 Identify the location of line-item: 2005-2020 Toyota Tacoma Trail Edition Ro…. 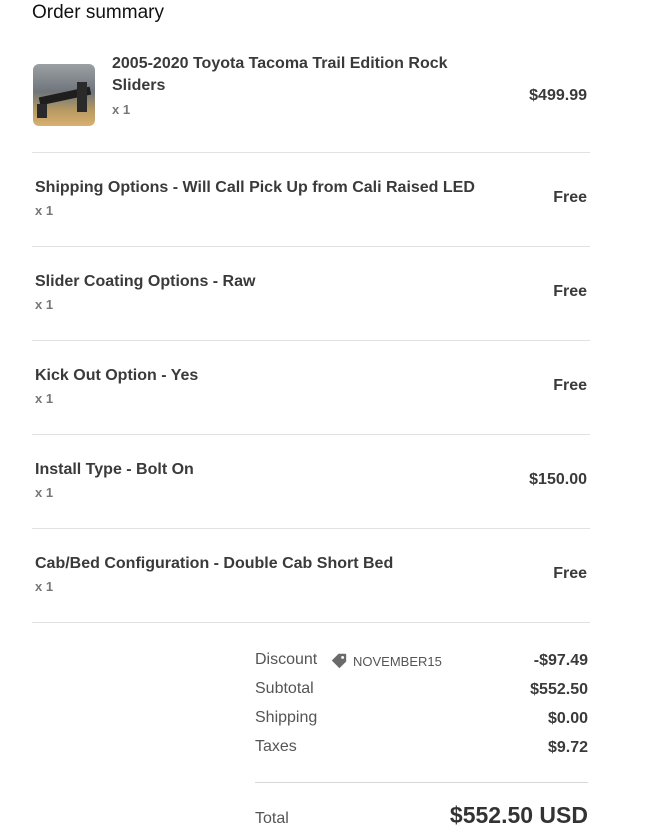
(311, 94).